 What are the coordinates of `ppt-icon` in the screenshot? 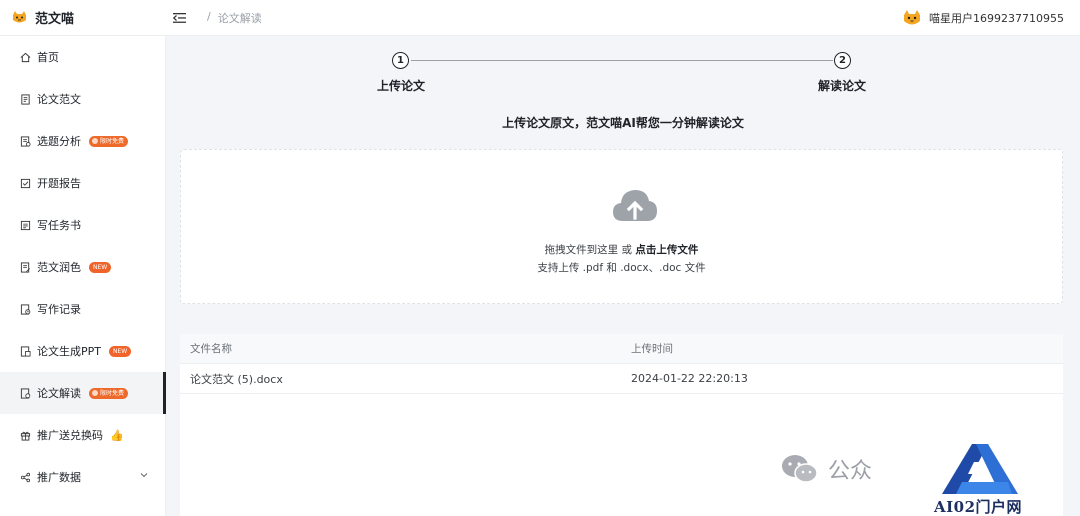 It's located at (25, 351).